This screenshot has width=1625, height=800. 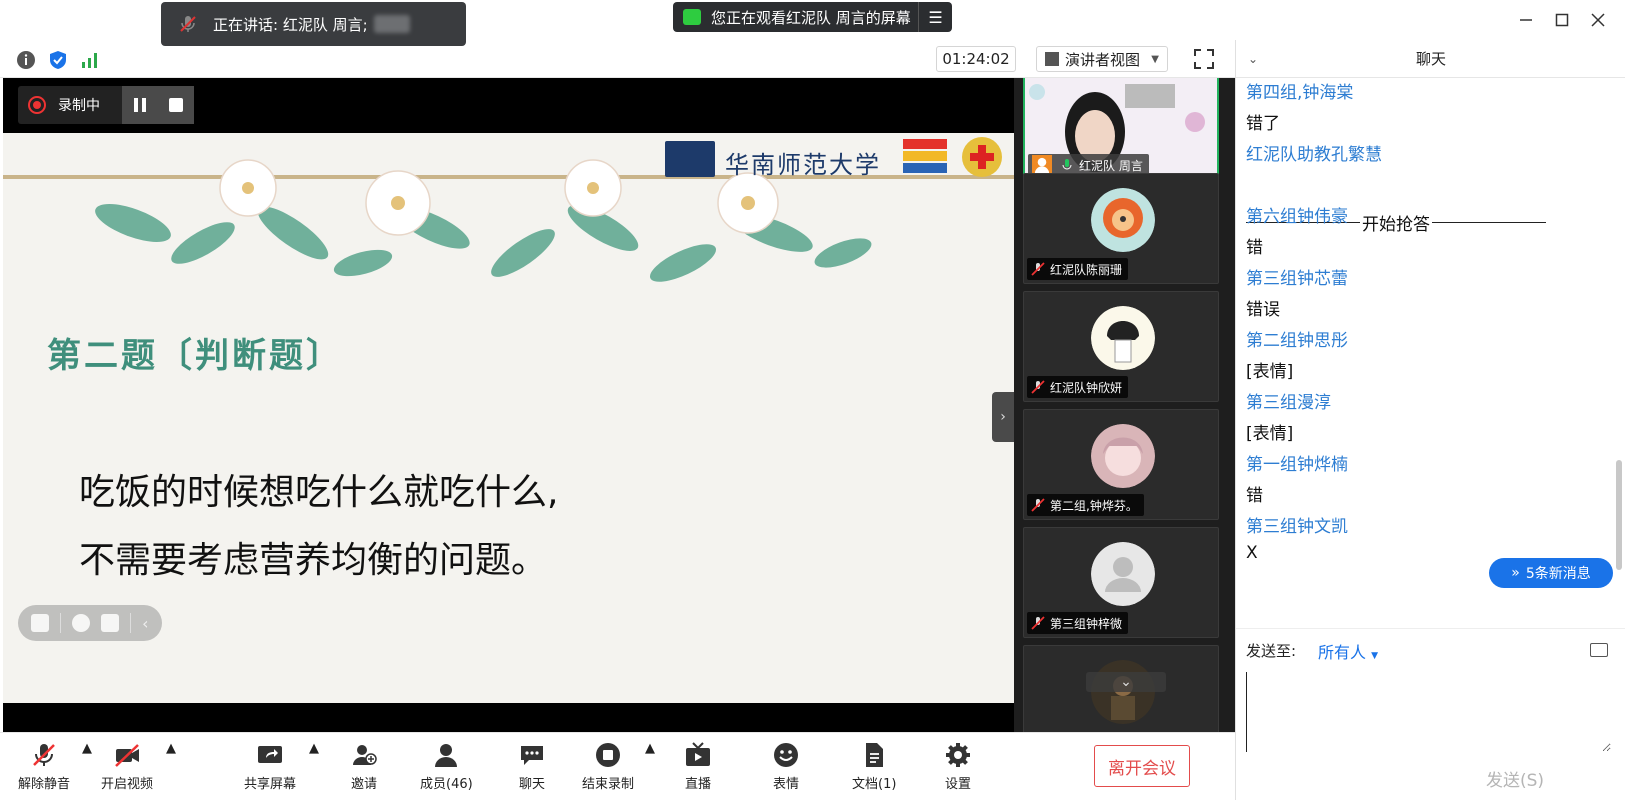 I want to click on members-button: 成员(46), so click(x=446, y=766).